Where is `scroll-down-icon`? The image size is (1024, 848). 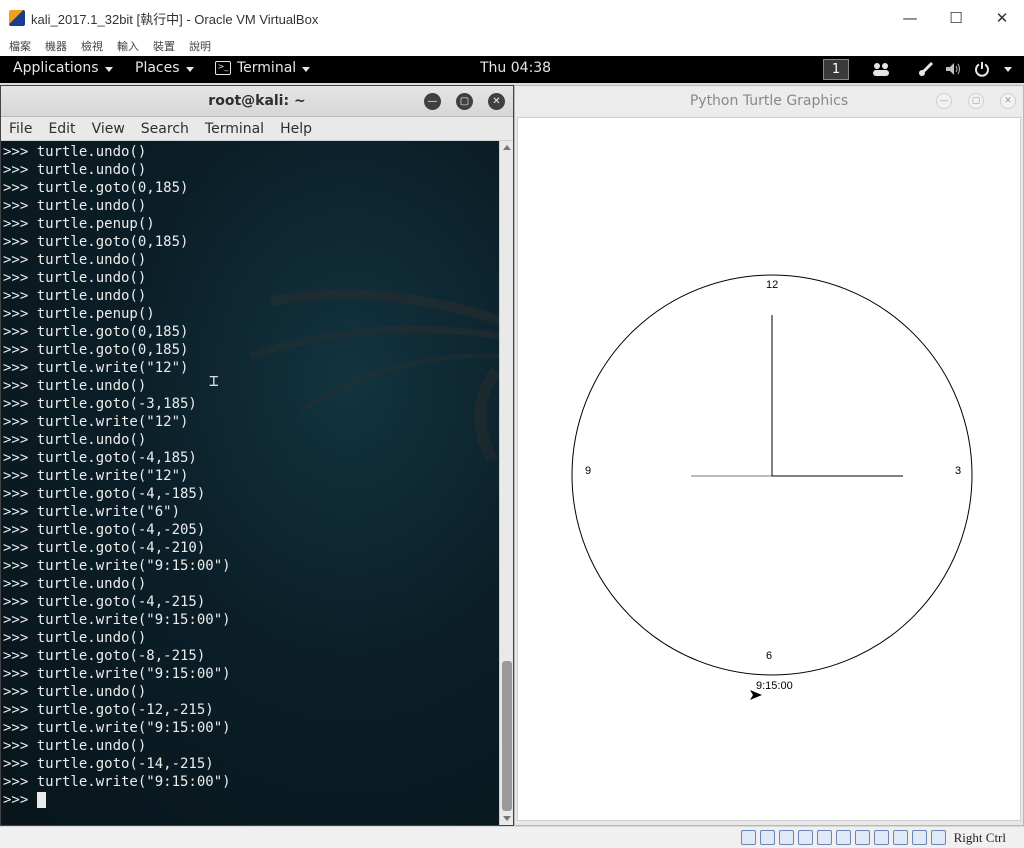
scroll-down-icon is located at coordinates (507, 818).